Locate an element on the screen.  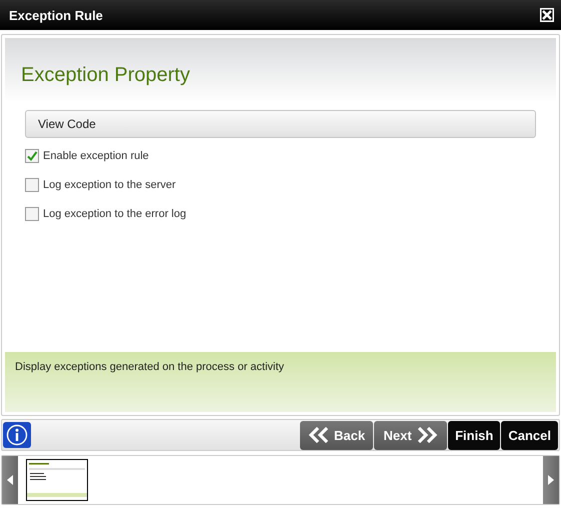
page-thumbnail is located at coordinates (57, 480).